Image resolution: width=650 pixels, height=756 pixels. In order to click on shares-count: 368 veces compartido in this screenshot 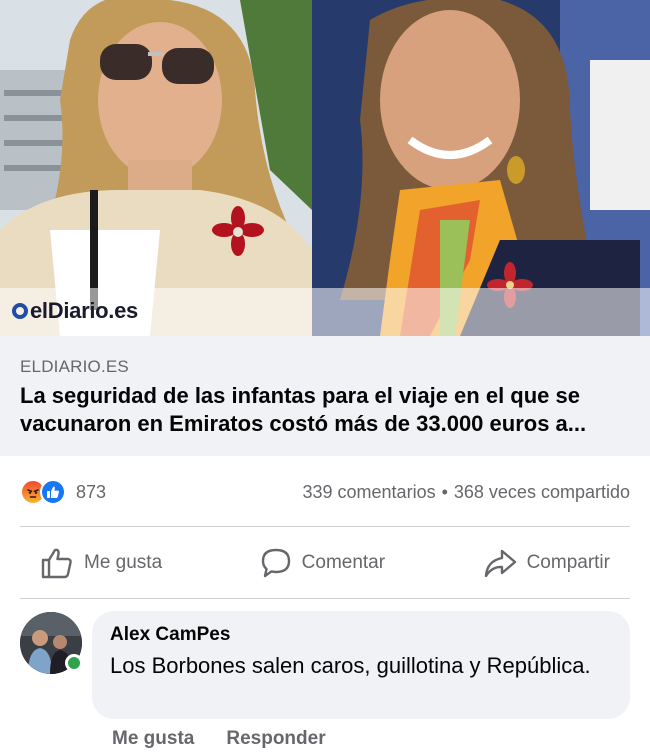, I will do `click(542, 492)`.